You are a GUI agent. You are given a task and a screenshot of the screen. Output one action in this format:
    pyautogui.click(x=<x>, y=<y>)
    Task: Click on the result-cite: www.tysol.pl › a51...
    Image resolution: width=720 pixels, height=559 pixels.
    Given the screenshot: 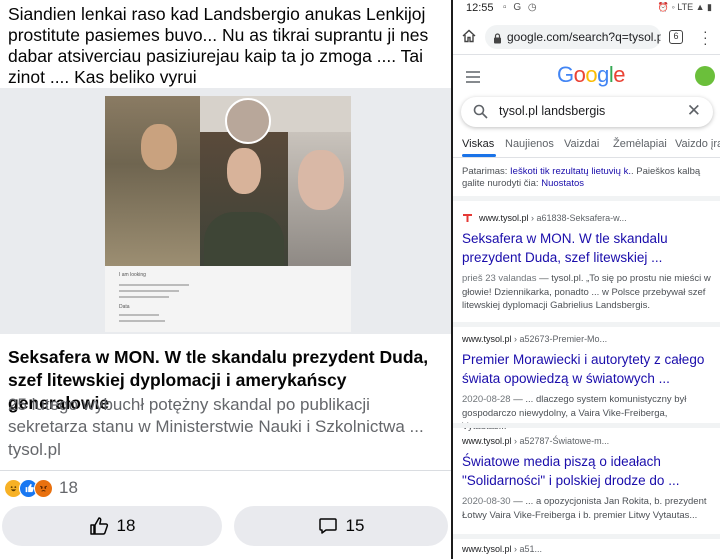 What is the action you would take?
    pyautogui.click(x=588, y=549)
    